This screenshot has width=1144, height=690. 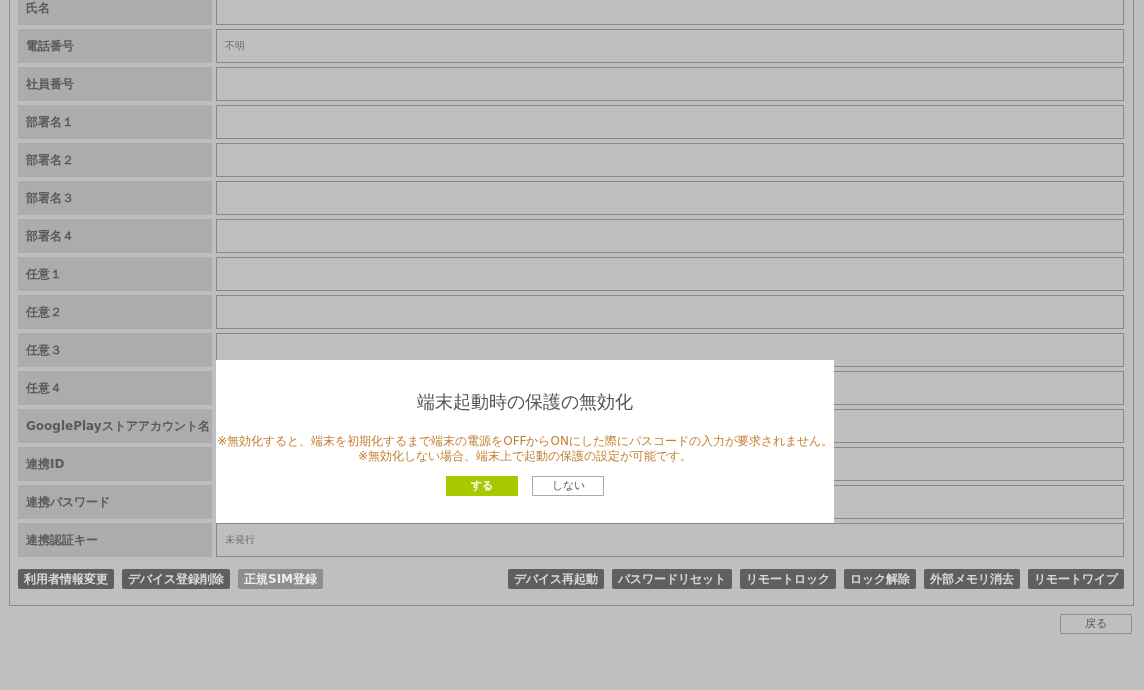 I want to click on back-button: 戻る, so click(x=1096, y=624).